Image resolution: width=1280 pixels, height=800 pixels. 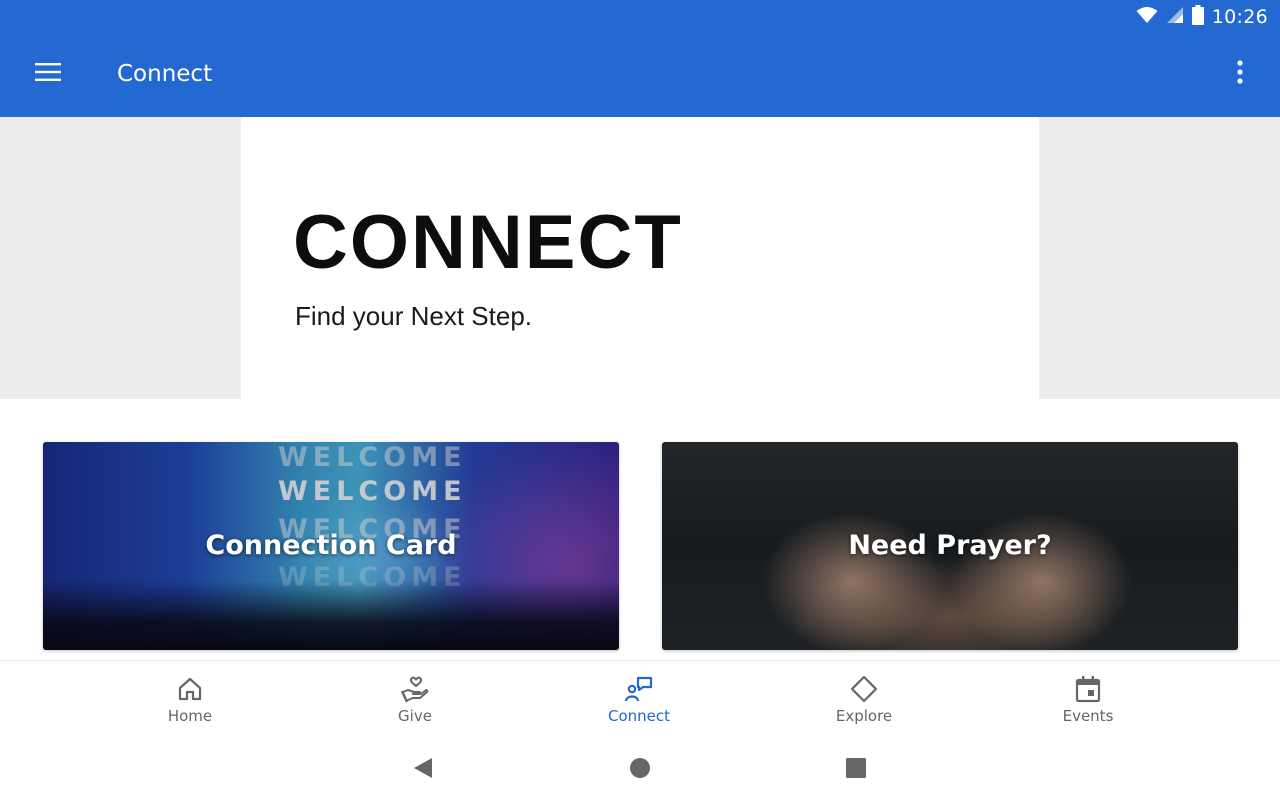 What do you see at coordinates (640, 17) in the screenshot?
I see `status-bar: 10:26` at bounding box center [640, 17].